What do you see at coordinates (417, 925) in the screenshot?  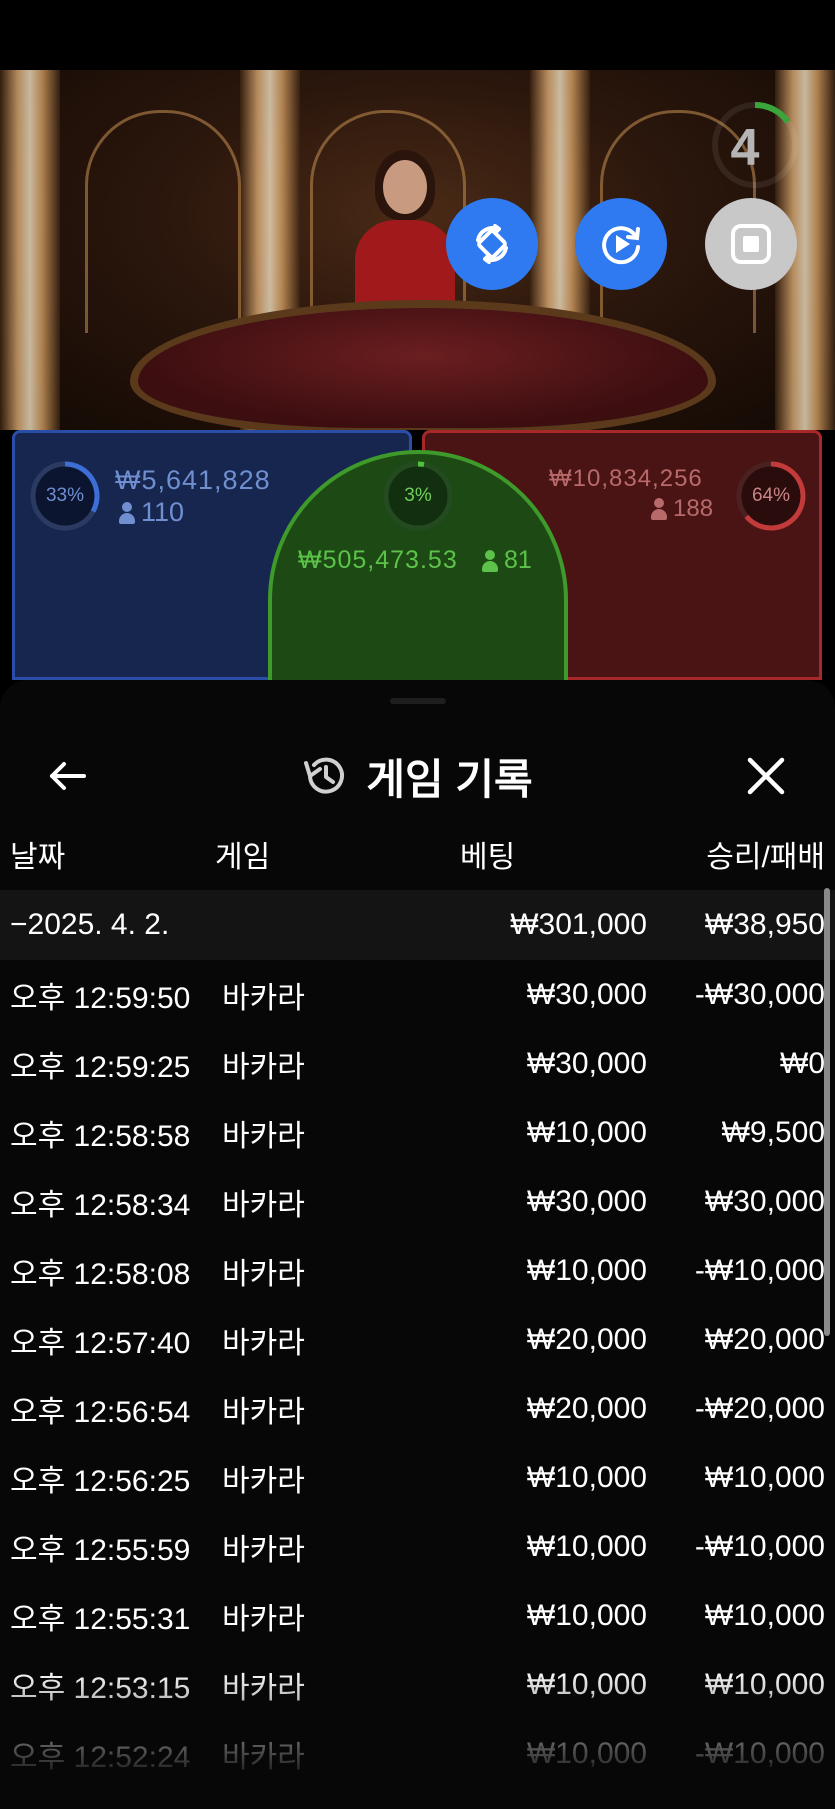 I see `date-group-row: −2025. 4. 2. ₩301,000 ₩38,950` at bounding box center [417, 925].